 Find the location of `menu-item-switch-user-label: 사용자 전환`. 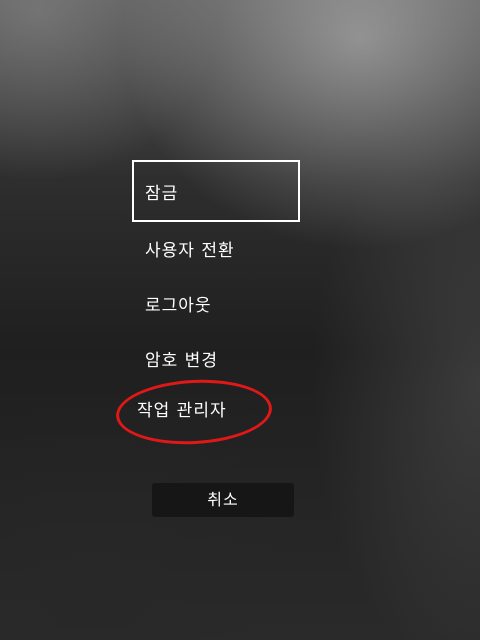

menu-item-switch-user-label: 사용자 전환 is located at coordinates (190, 251).